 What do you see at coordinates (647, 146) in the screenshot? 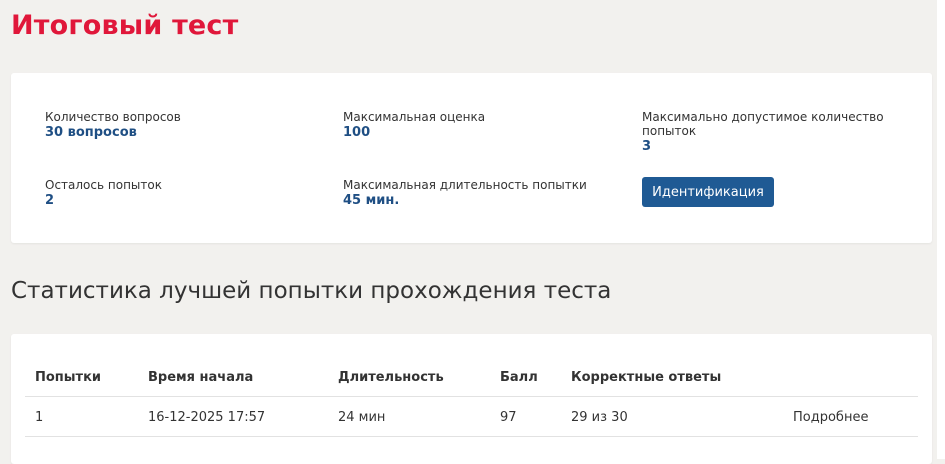
I see `max-attempts-value: 3` at bounding box center [647, 146].